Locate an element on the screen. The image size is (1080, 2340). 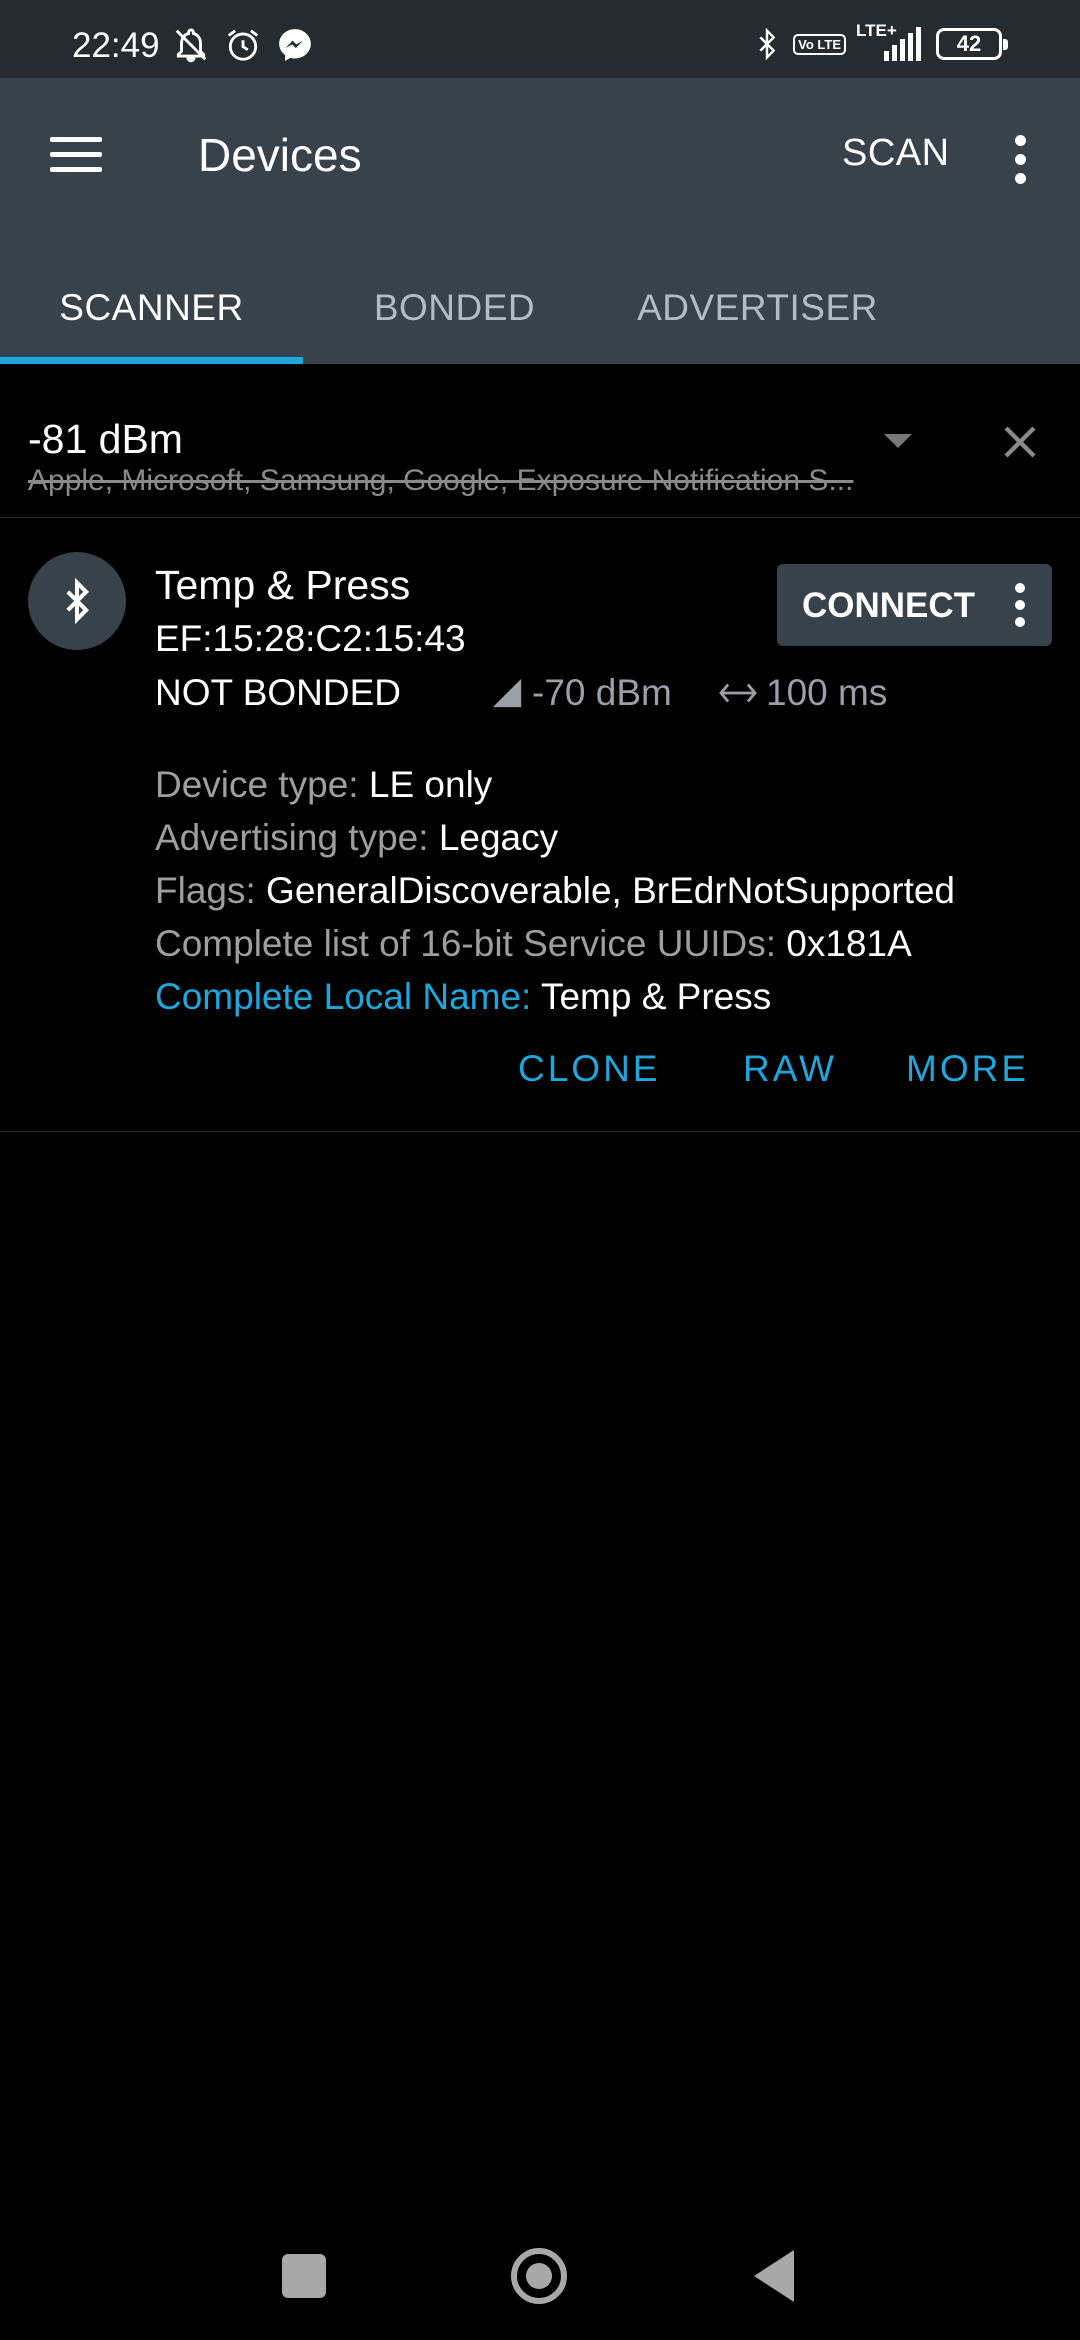
detail-key: Complete list of 16-bit Service UUIDs: is located at coordinates (471, 943).